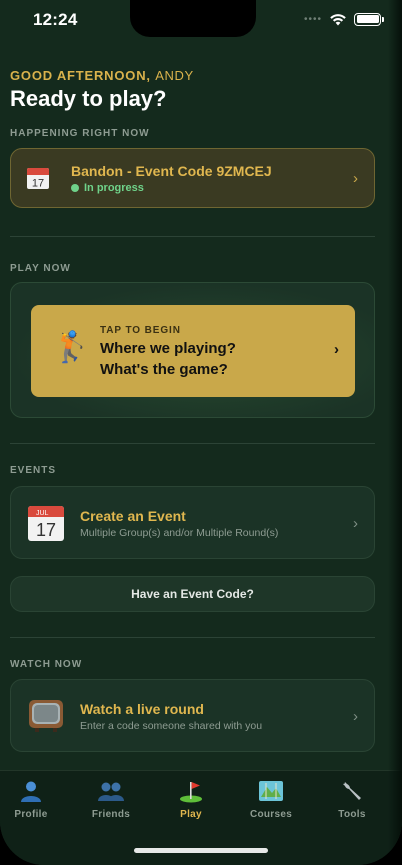  I want to click on device-bezel, so click(395, 432).